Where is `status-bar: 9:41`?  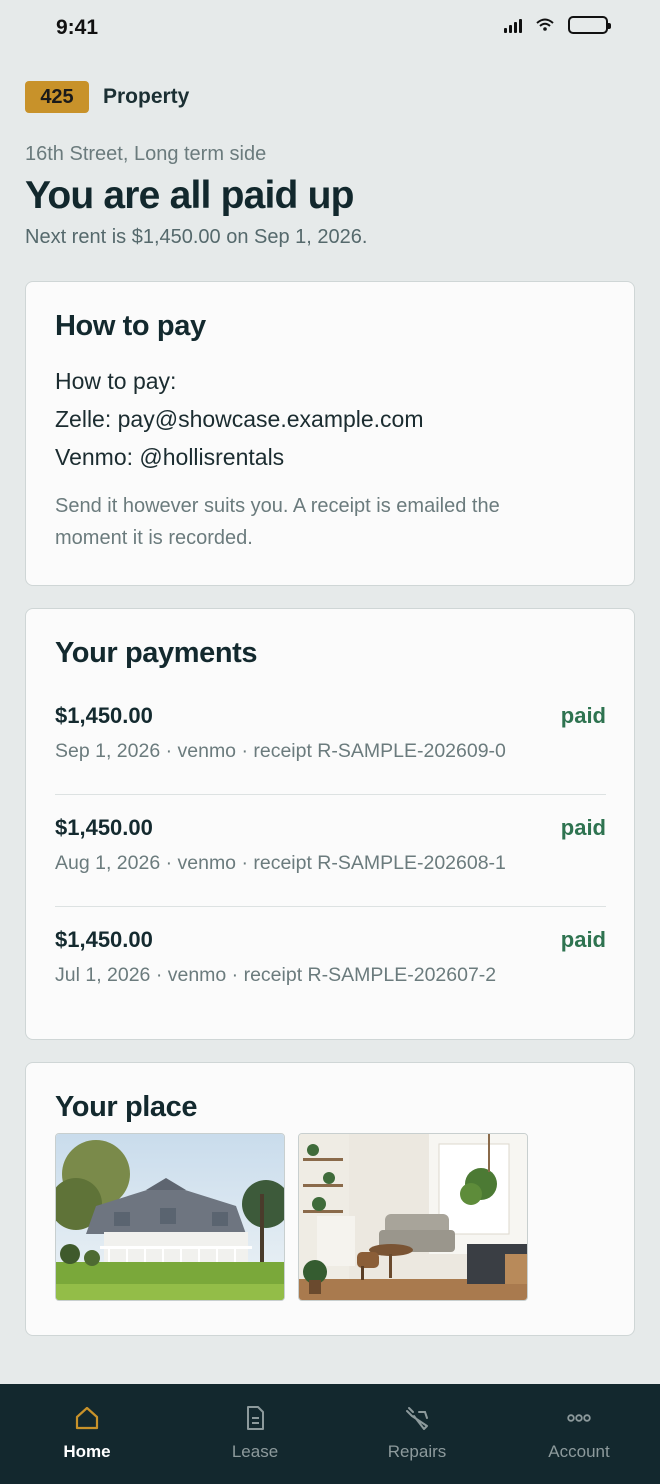
status-bar: 9:41 is located at coordinates (330, 28).